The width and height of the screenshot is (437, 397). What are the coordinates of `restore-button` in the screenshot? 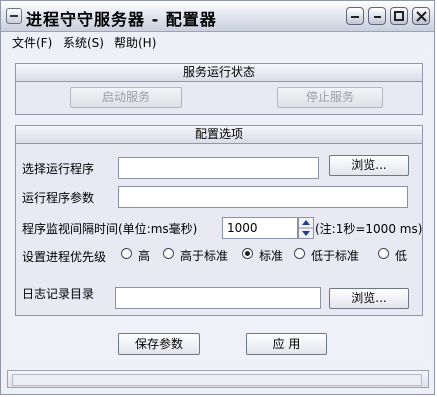 It's located at (377, 16).